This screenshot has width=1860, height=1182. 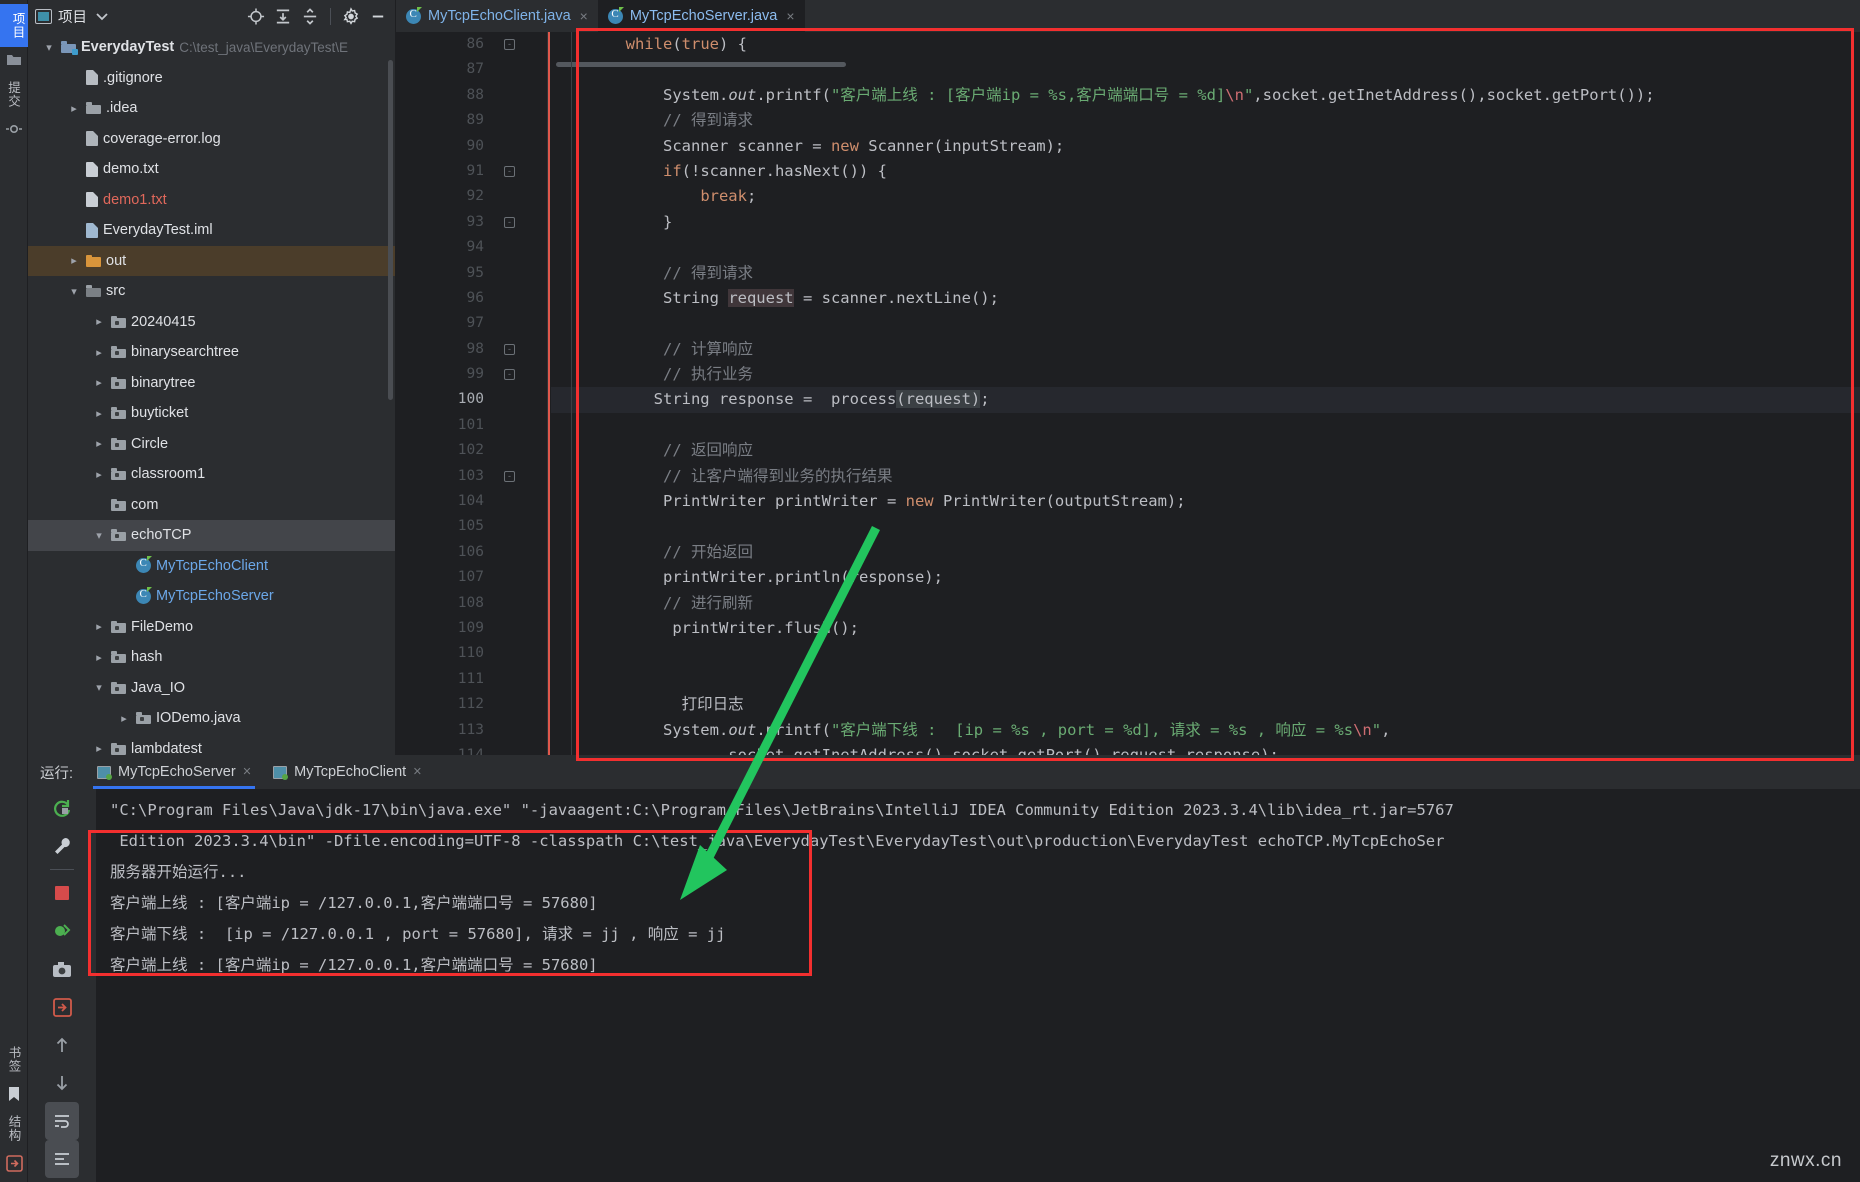 What do you see at coordinates (62, 846) in the screenshot?
I see `wrench-icon` at bounding box center [62, 846].